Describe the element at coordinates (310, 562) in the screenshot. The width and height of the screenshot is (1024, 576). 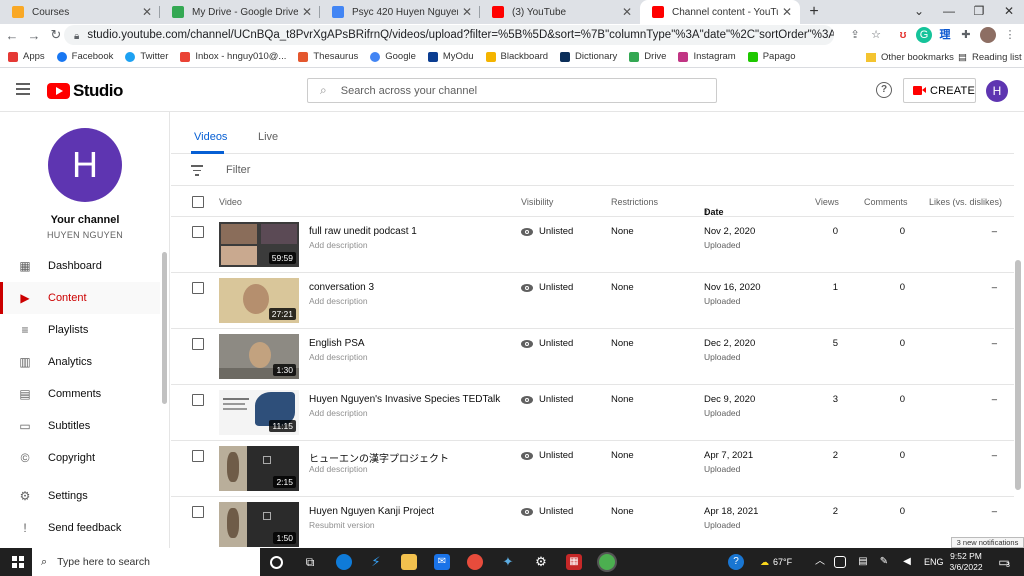
I see `task-view-icon: ⧉` at that location.